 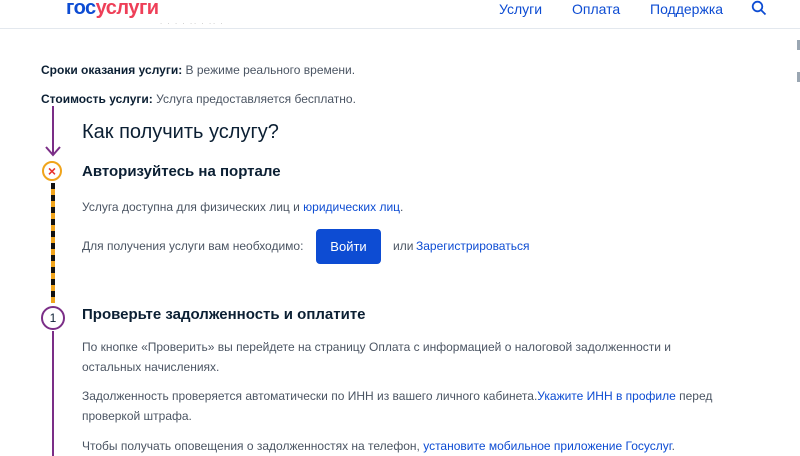 What do you see at coordinates (224, 314) in the screenshot?
I see `step-1-title: Проверьте задолженность и оплатите` at bounding box center [224, 314].